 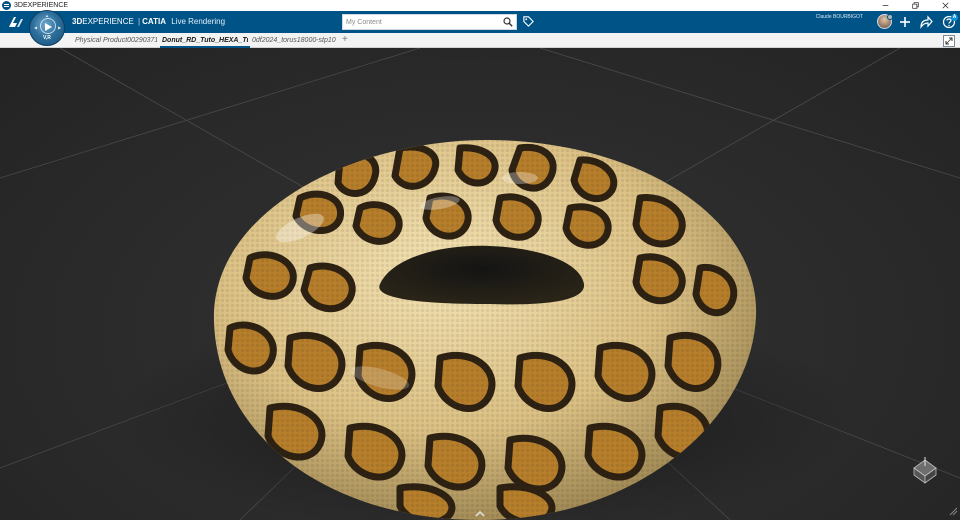 I want to click on restore-icon, so click(x=915, y=5).